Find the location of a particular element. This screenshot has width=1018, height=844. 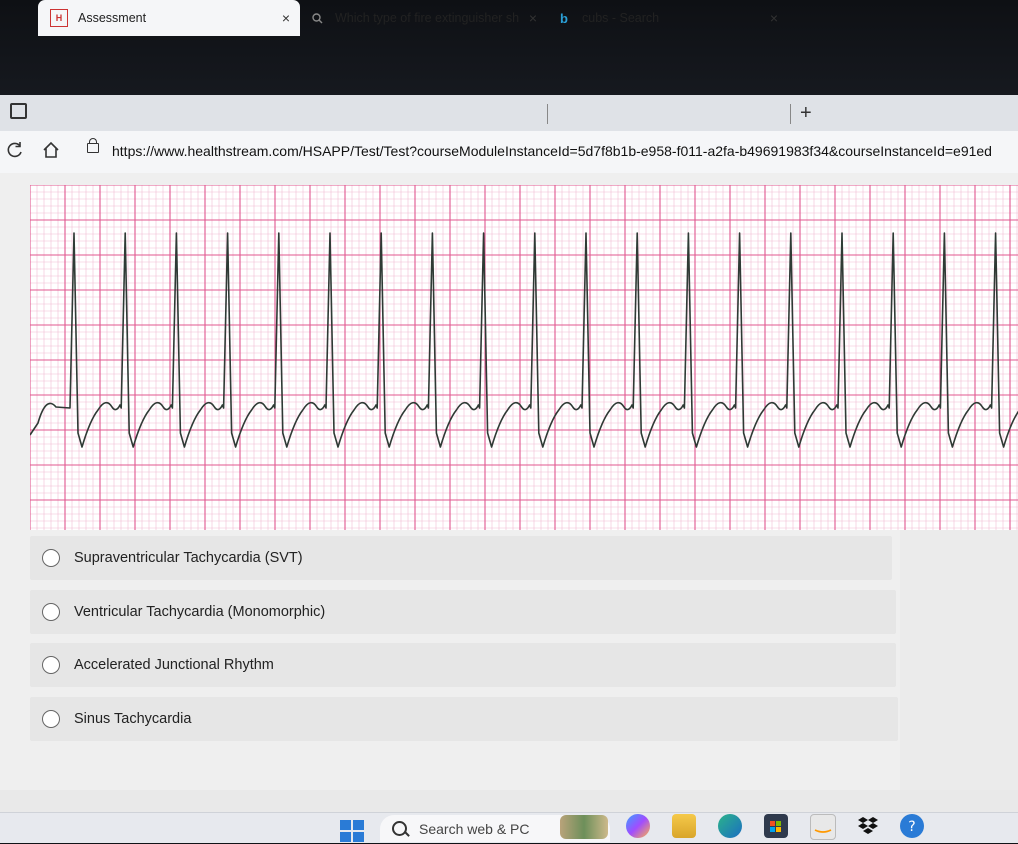

answer-option-svt: Supraventricular Tachycardia (SVT) is located at coordinates (461, 558).